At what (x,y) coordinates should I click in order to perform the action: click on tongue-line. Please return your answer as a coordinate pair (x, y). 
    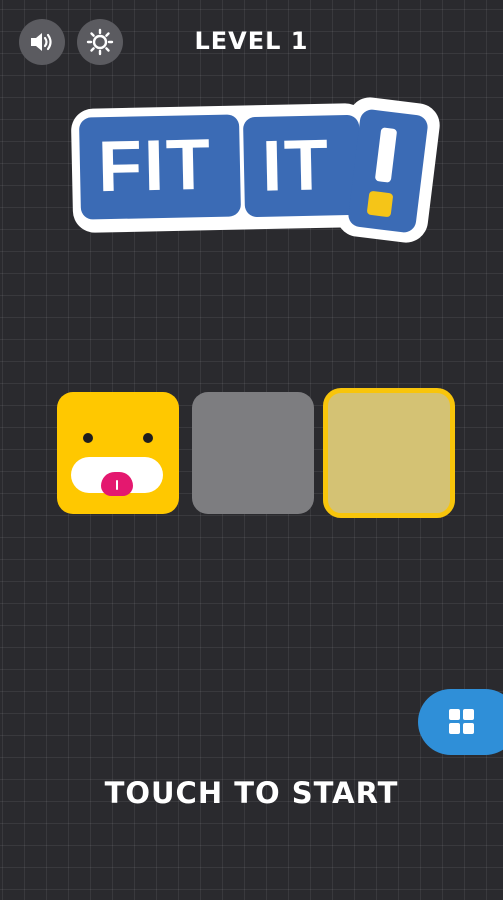
    Looking at the image, I should click on (117, 485).